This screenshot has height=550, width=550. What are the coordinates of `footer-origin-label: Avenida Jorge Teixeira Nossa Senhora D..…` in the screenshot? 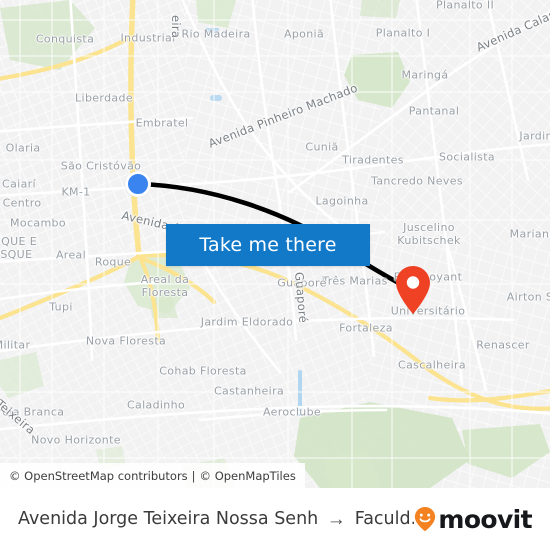 It's located at (168, 519).